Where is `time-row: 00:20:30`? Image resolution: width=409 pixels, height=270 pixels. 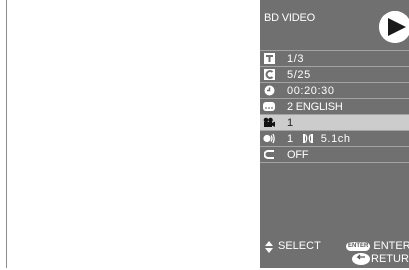
time-row: 00:20:30 is located at coordinates (334, 90).